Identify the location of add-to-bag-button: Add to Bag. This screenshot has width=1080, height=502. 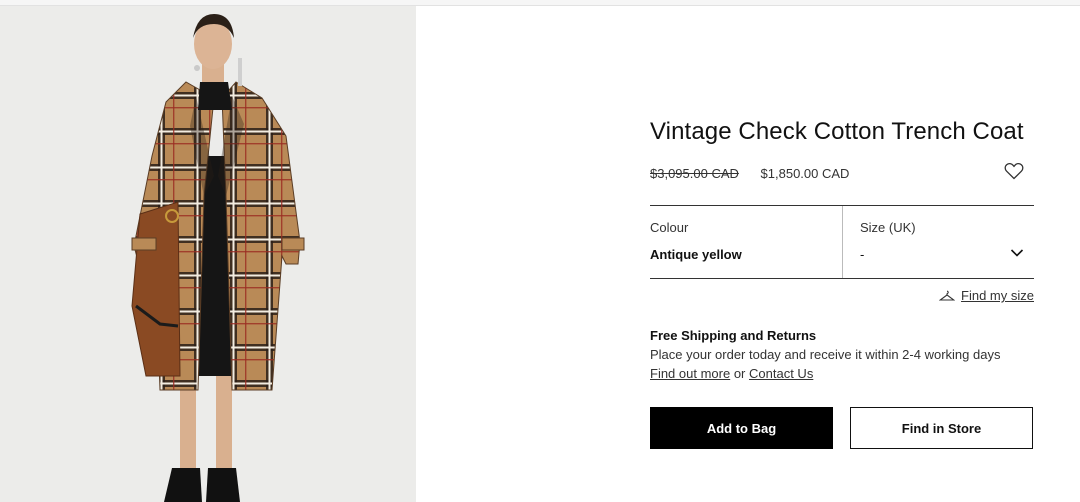
(741, 428).